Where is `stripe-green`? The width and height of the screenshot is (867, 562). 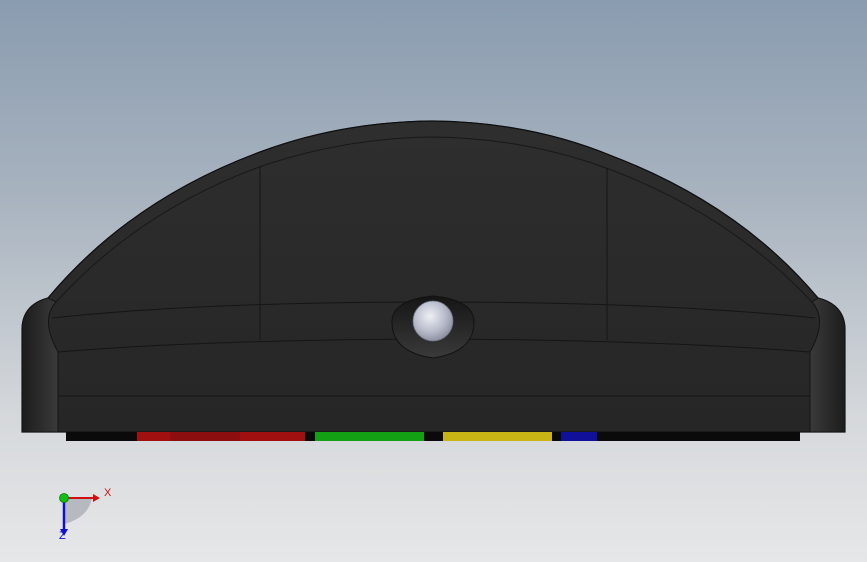
stripe-green is located at coordinates (369, 436).